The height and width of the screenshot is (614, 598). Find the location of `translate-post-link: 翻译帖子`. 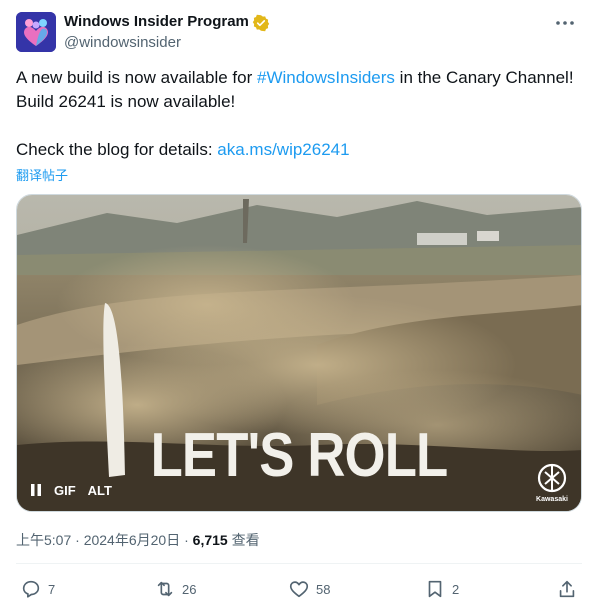

translate-post-link: 翻译帖子 is located at coordinates (42, 174).